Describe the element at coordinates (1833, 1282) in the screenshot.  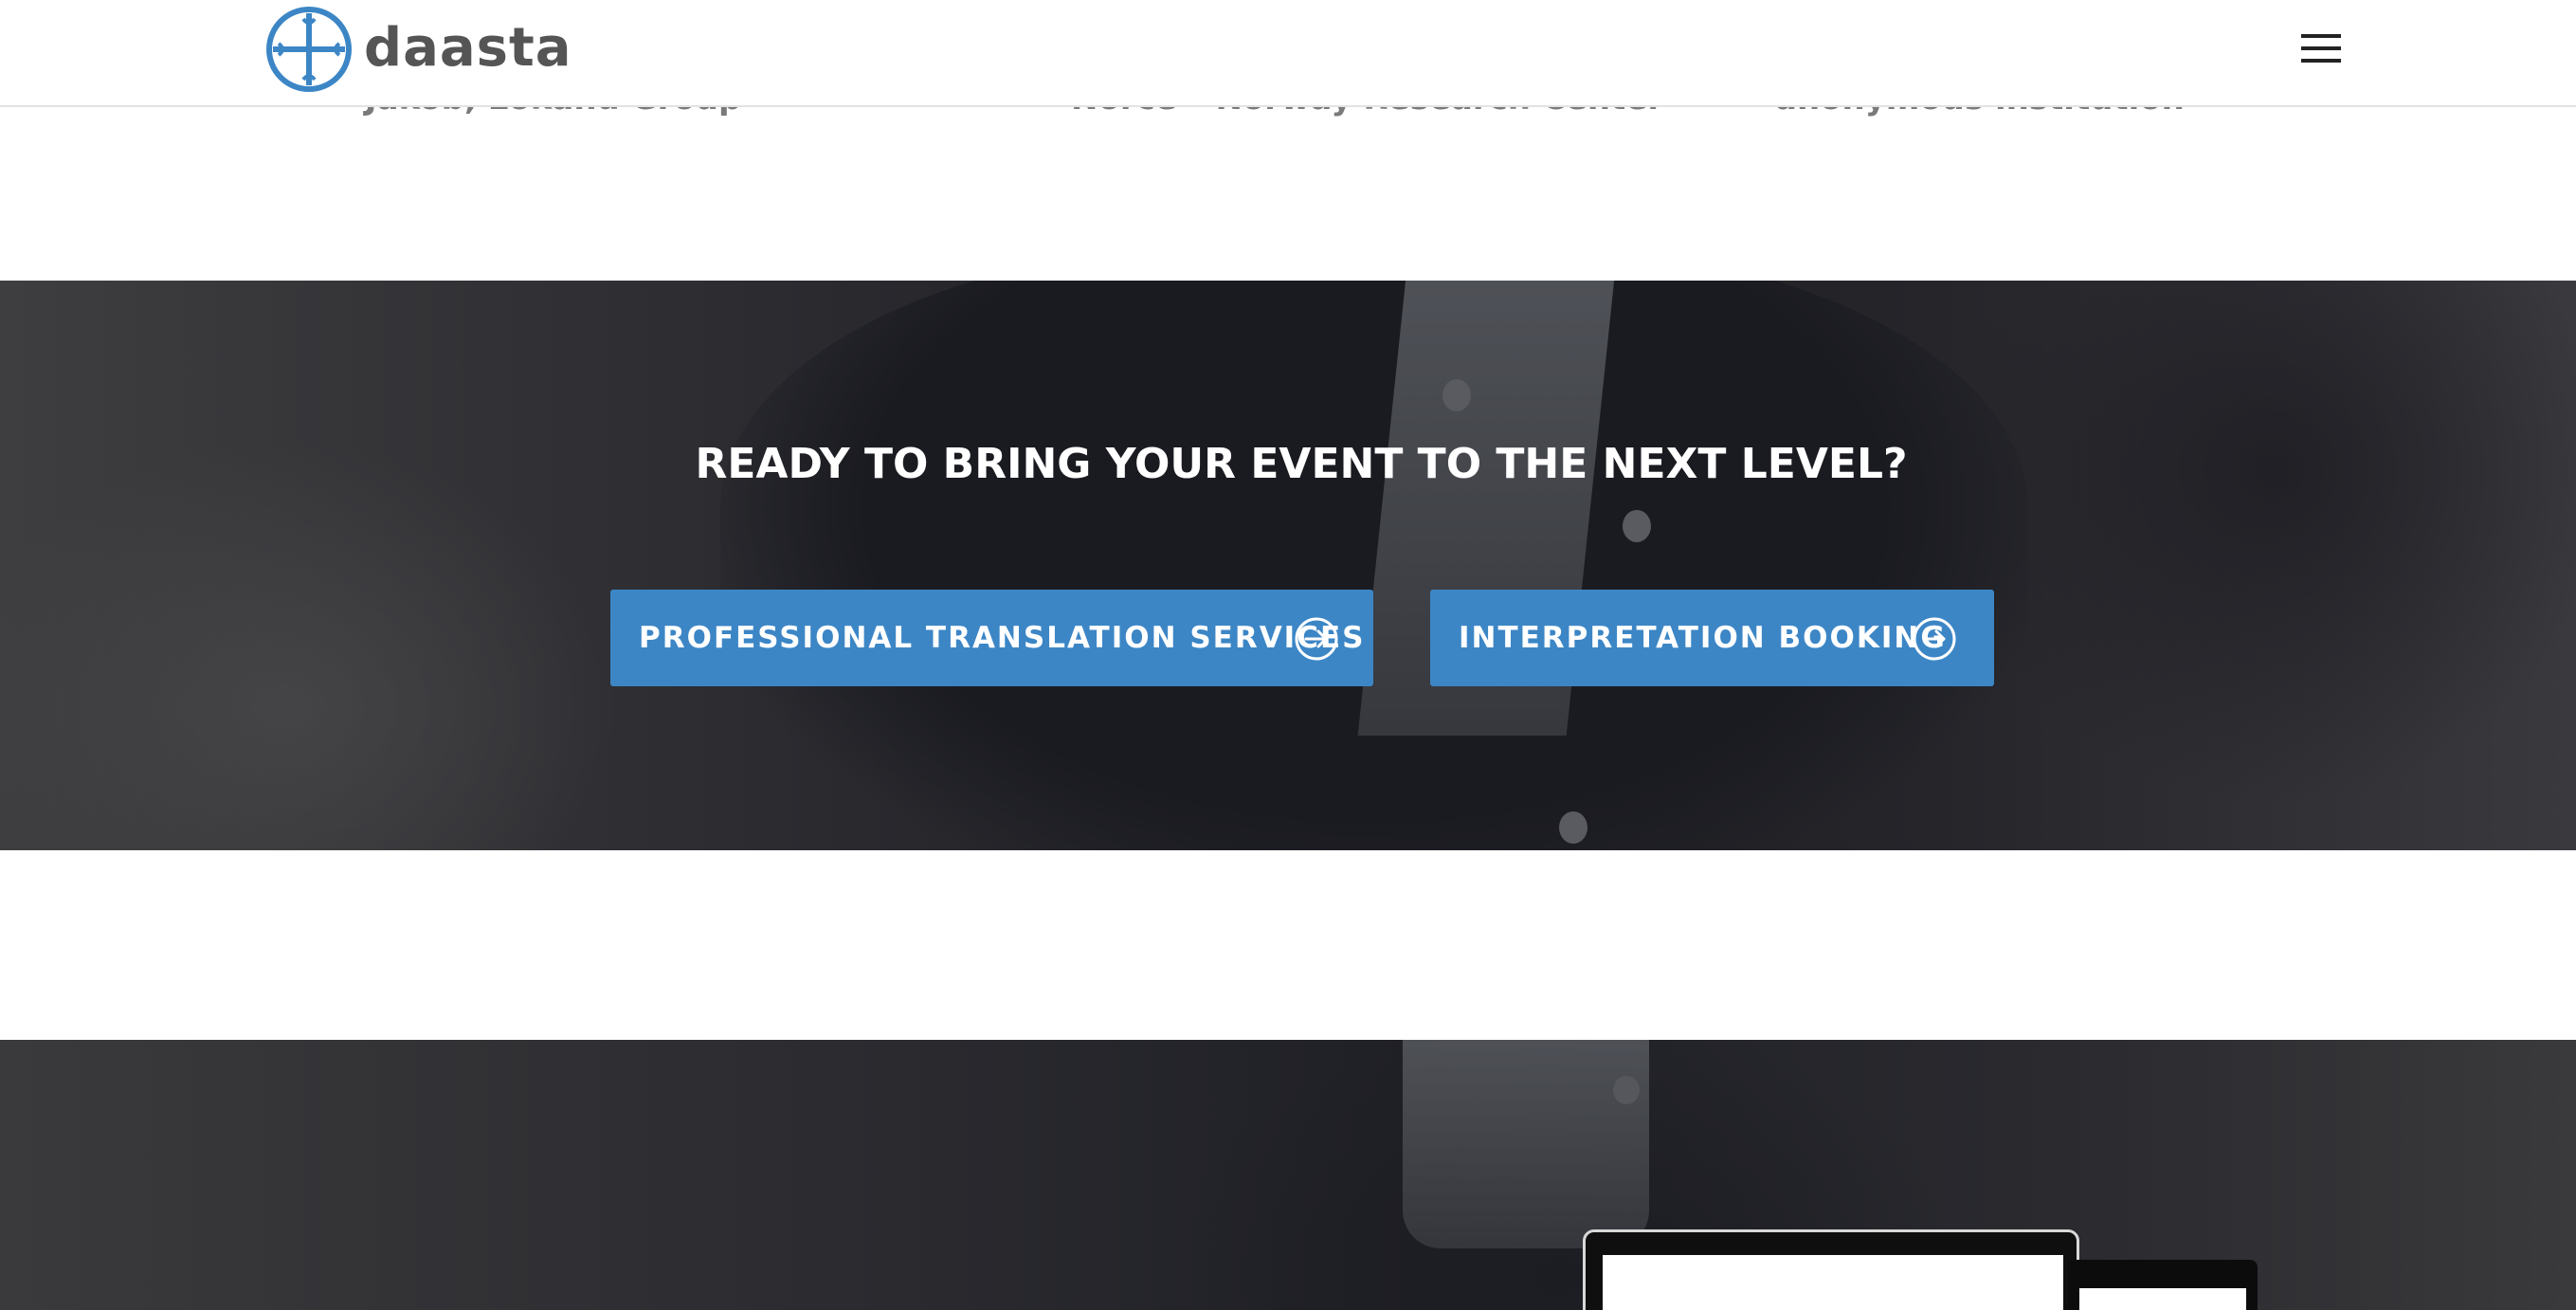
I see `laptop-screen` at that location.